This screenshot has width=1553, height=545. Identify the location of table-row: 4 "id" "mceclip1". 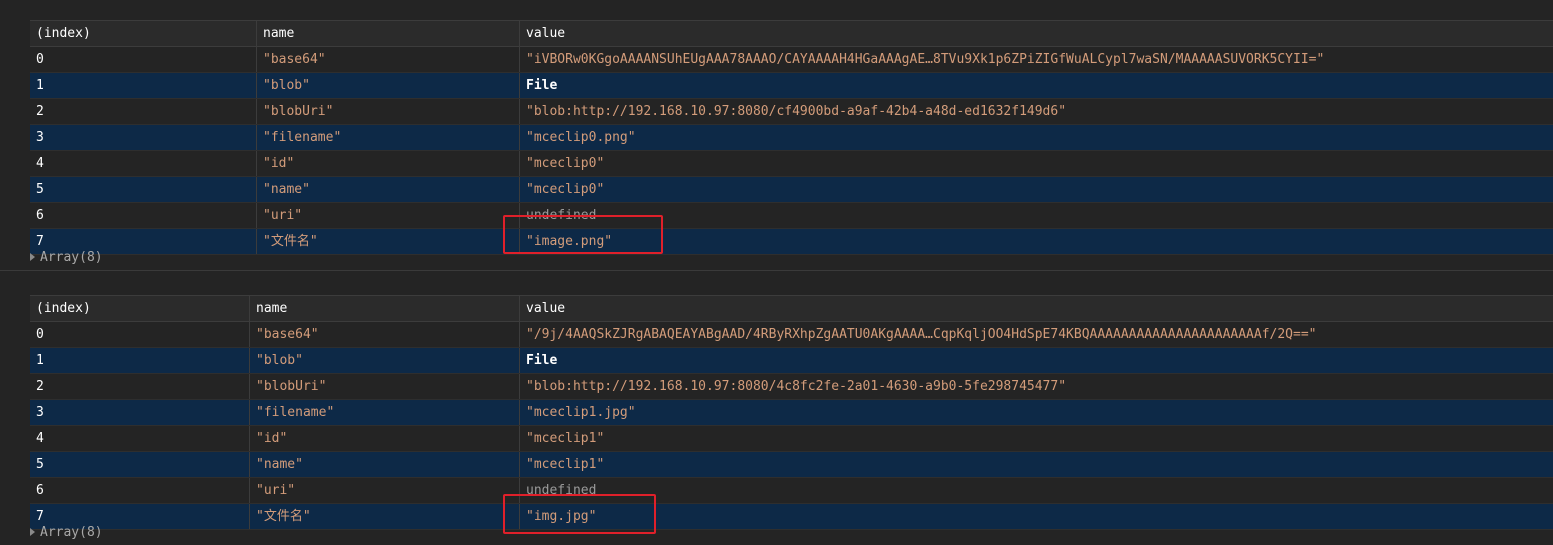
(791, 439).